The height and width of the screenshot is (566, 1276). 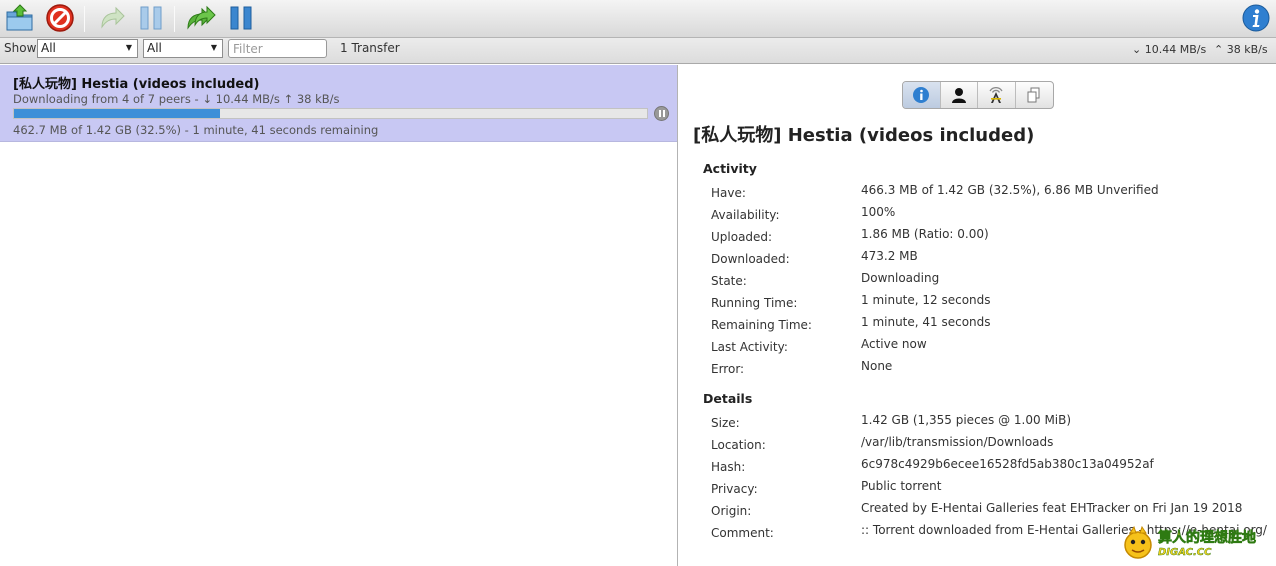 What do you see at coordinates (370, 48) in the screenshot?
I see `transfer-count: 1 Transfer` at bounding box center [370, 48].